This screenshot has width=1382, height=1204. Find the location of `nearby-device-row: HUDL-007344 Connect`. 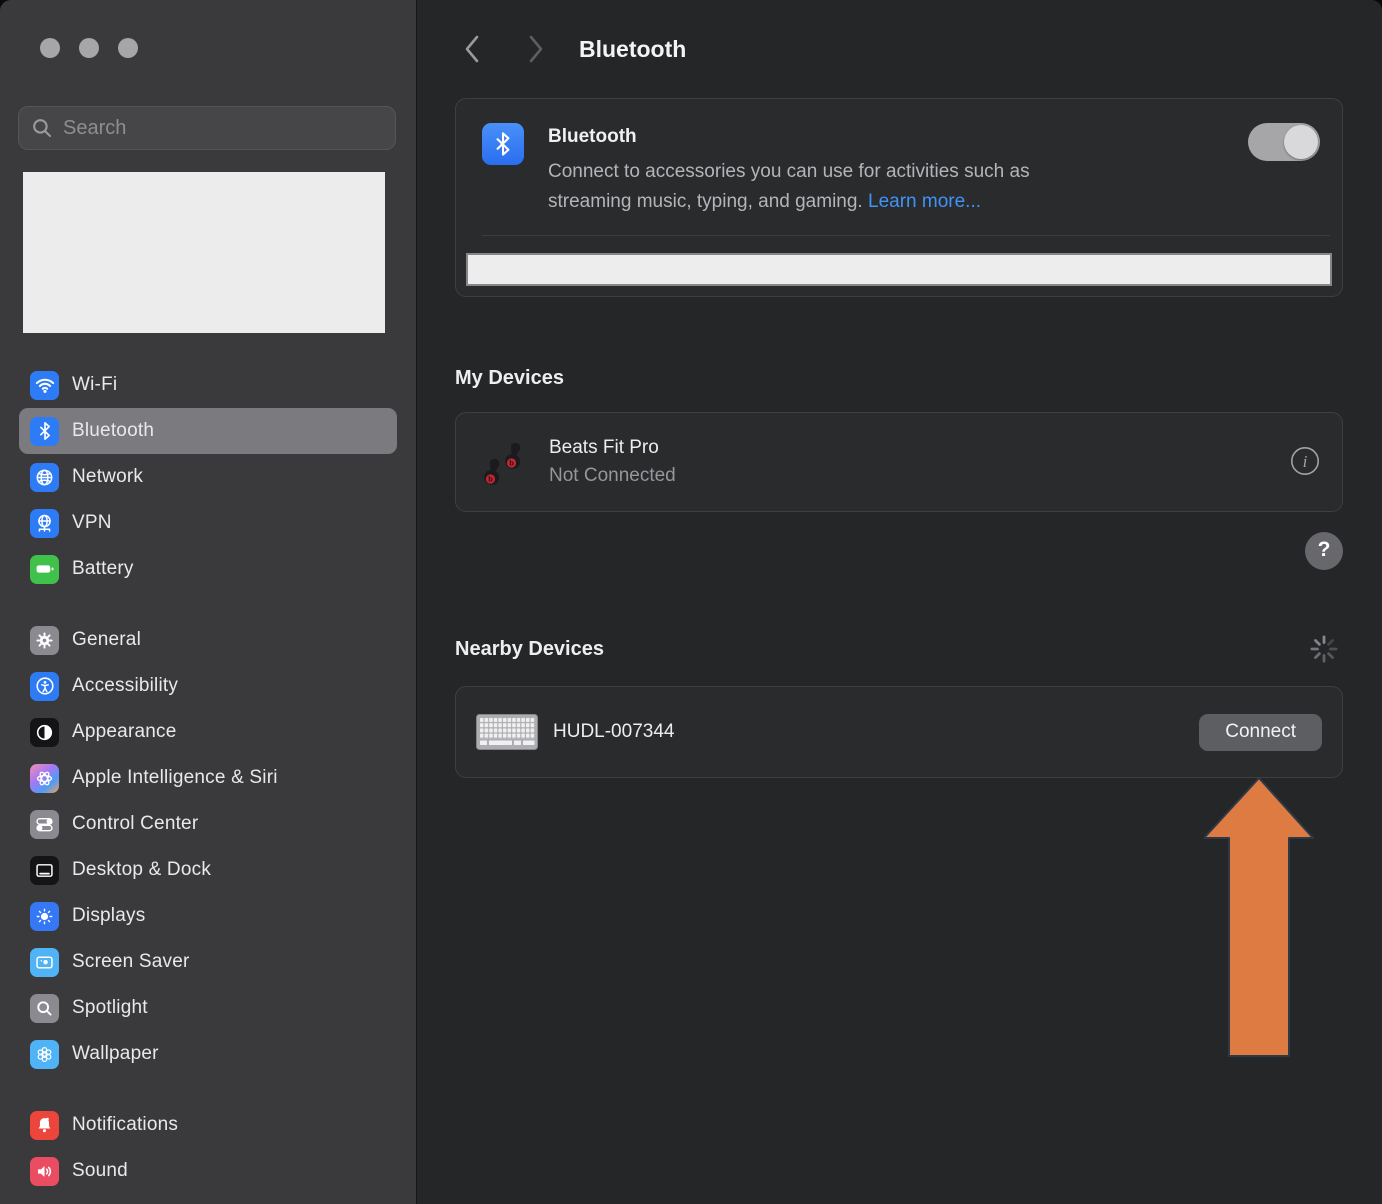

nearby-device-row: HUDL-007344 Connect is located at coordinates (899, 732).